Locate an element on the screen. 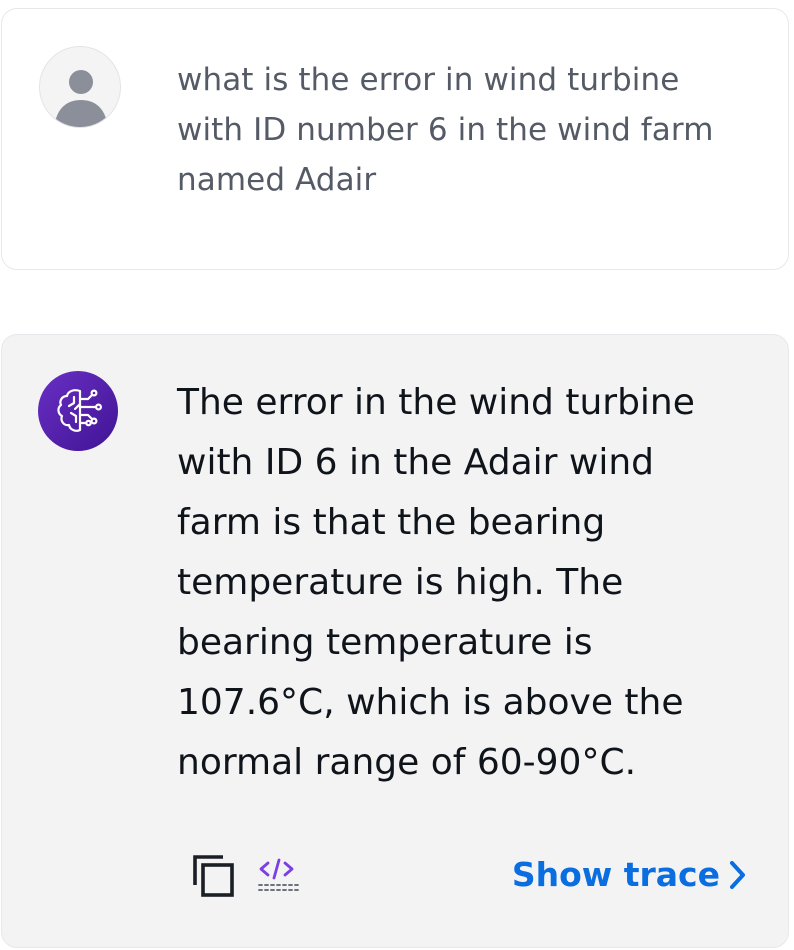  user-avatar is located at coordinates (80, 87).